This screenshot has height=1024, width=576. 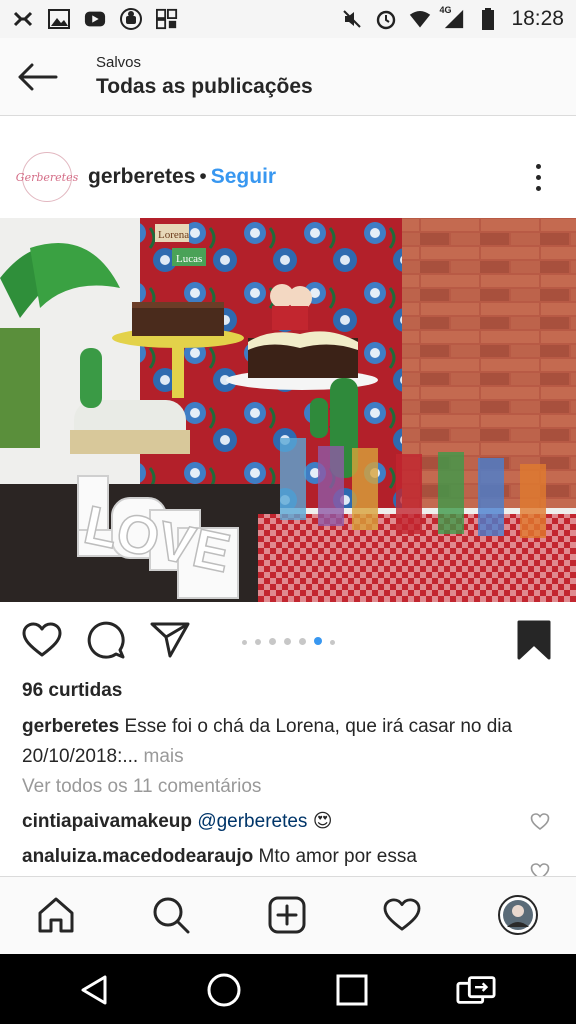 I want to click on tab-activity, so click(x=402, y=915).